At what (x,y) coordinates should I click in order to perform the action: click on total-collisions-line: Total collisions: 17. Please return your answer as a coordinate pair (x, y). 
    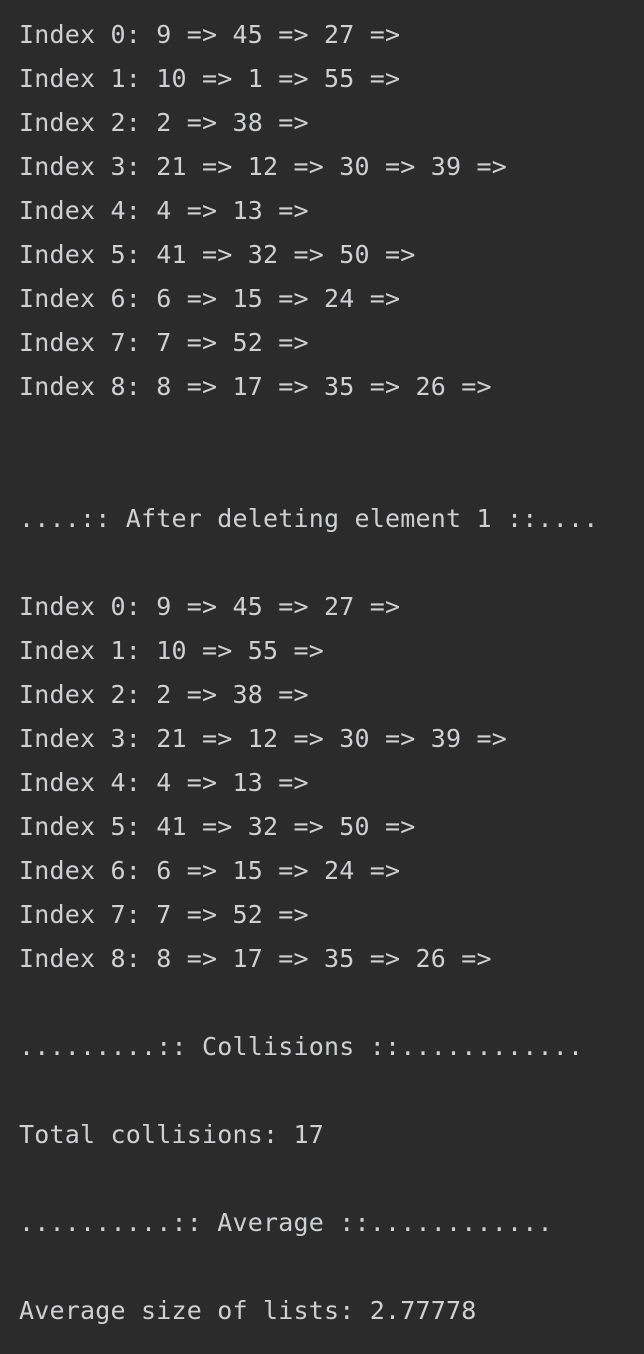
    Looking at the image, I should click on (172, 1134).